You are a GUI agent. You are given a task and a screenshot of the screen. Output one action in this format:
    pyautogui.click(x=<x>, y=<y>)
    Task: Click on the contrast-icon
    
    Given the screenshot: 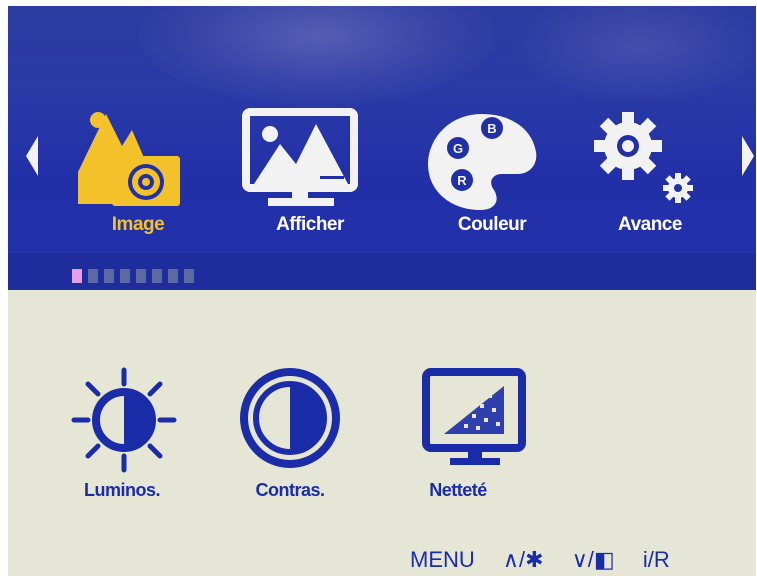 What is the action you would take?
    pyautogui.click(x=290, y=418)
    